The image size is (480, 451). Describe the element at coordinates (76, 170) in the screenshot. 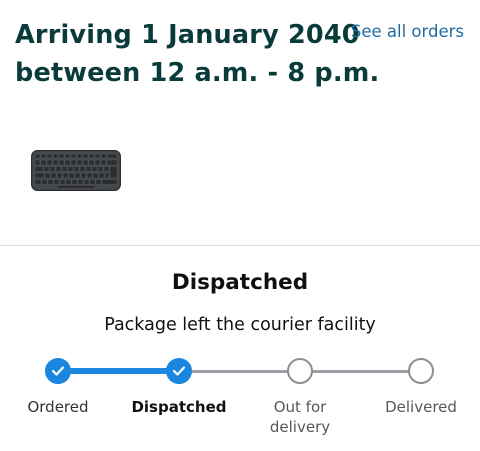

I see `keyboard-product-image` at that location.